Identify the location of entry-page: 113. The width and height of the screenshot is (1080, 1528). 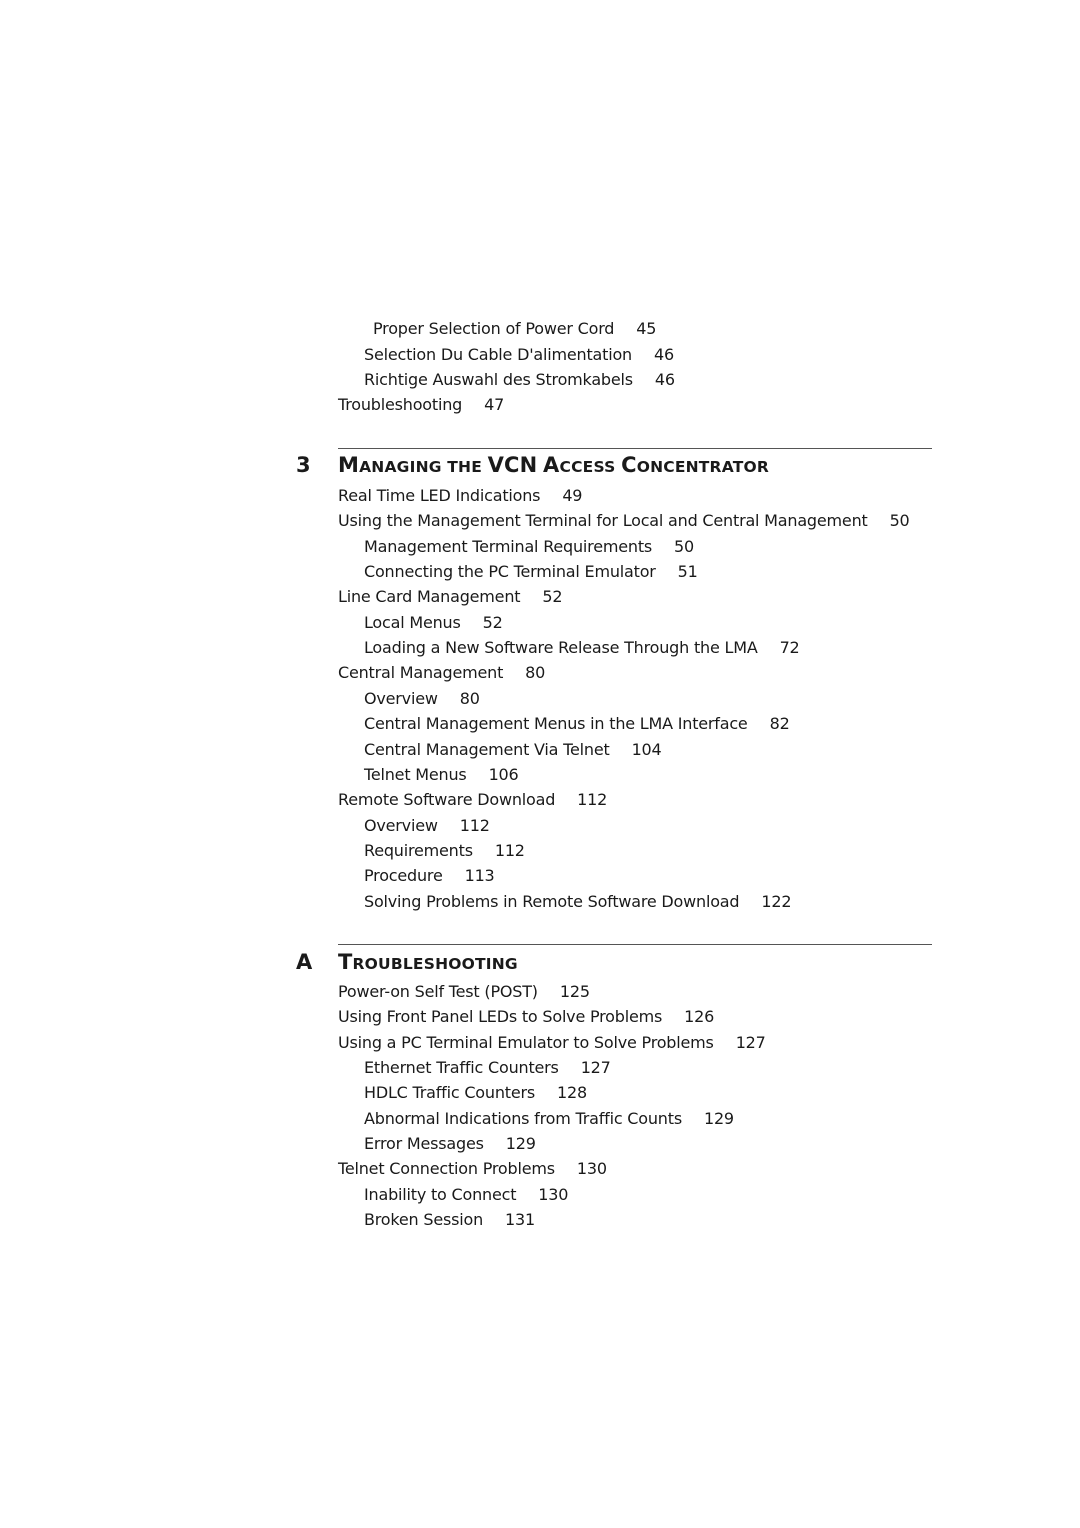
(479, 875).